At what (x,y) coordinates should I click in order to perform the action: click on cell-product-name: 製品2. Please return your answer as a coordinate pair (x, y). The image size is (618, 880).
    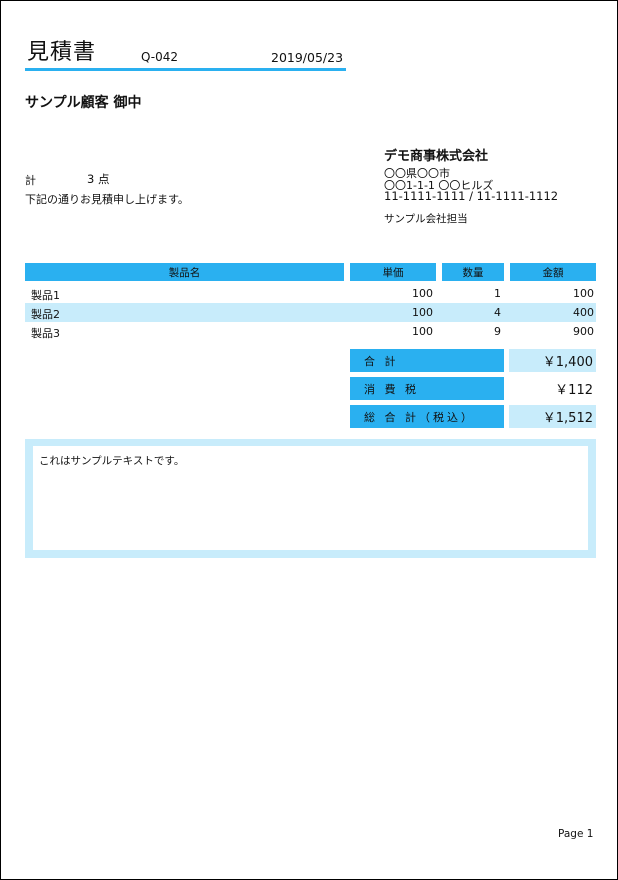
    Looking at the image, I should click on (45, 314).